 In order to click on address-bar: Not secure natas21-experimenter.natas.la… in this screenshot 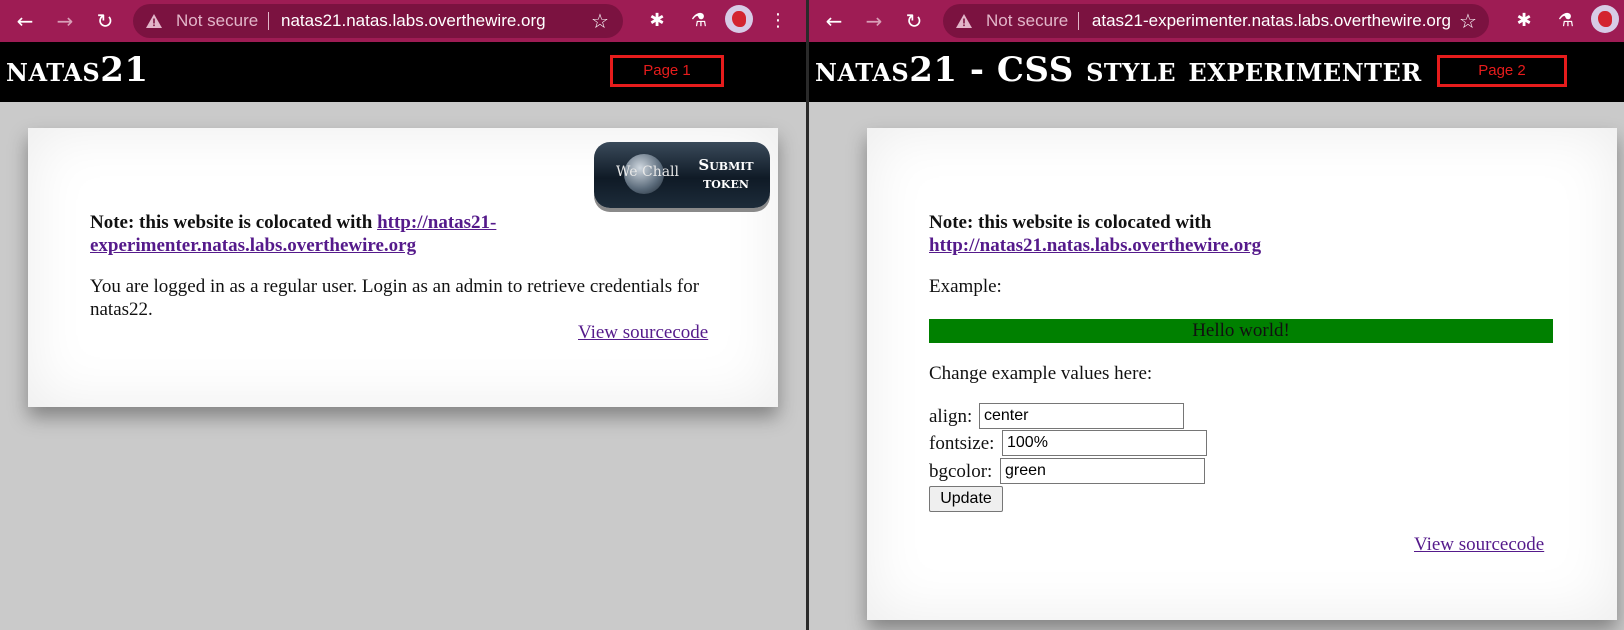, I will do `click(1216, 21)`.